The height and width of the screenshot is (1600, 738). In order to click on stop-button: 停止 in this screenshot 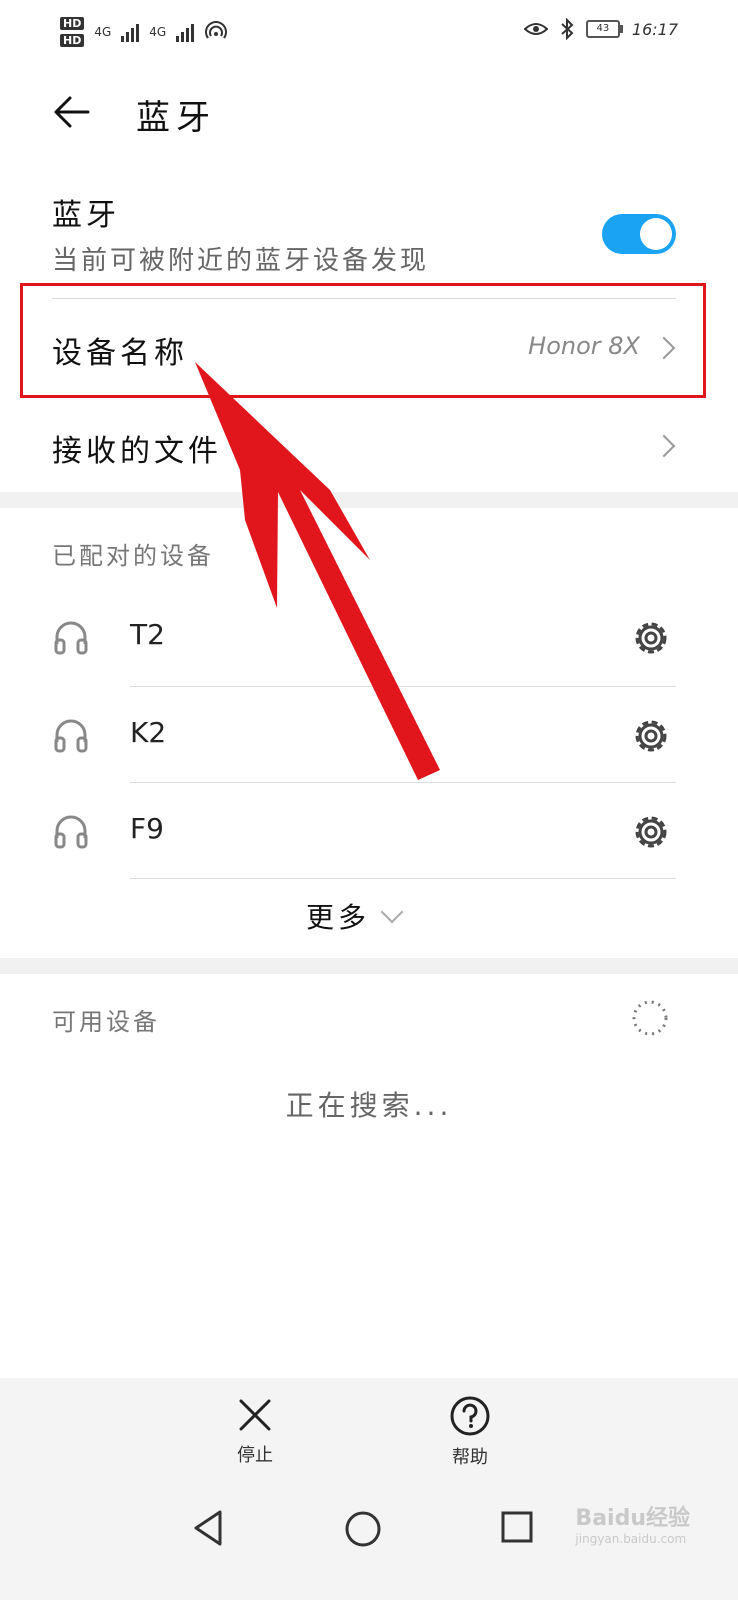, I will do `click(255, 1431)`.